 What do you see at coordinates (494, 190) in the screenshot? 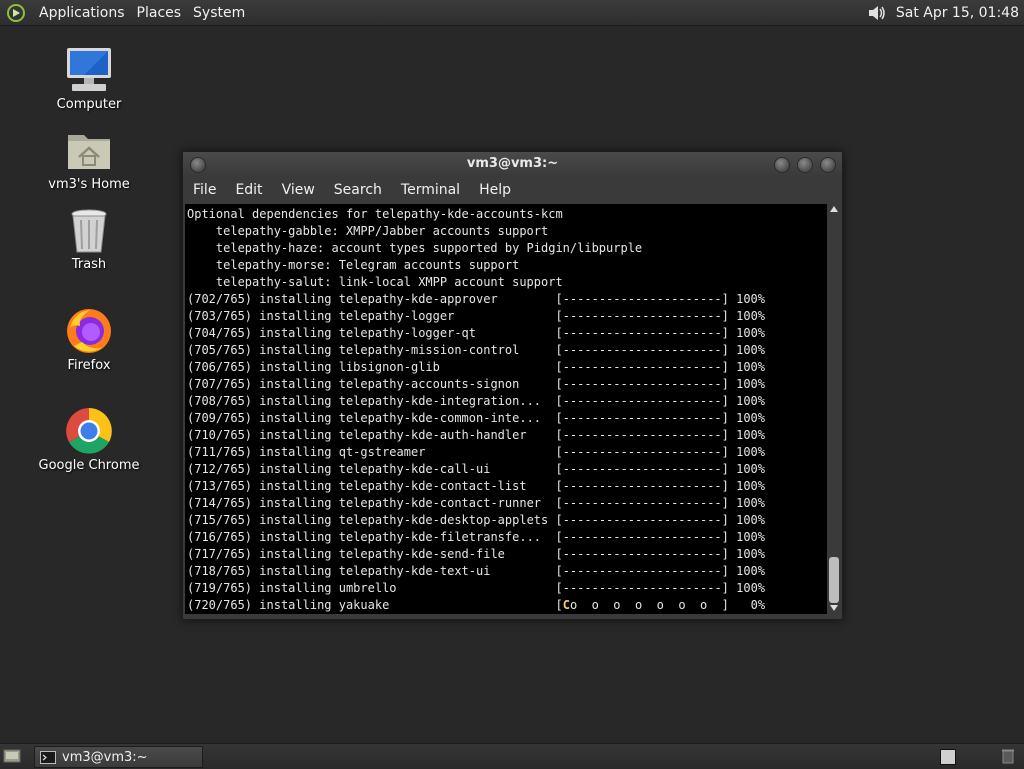
I see `menu-help: Help` at bounding box center [494, 190].